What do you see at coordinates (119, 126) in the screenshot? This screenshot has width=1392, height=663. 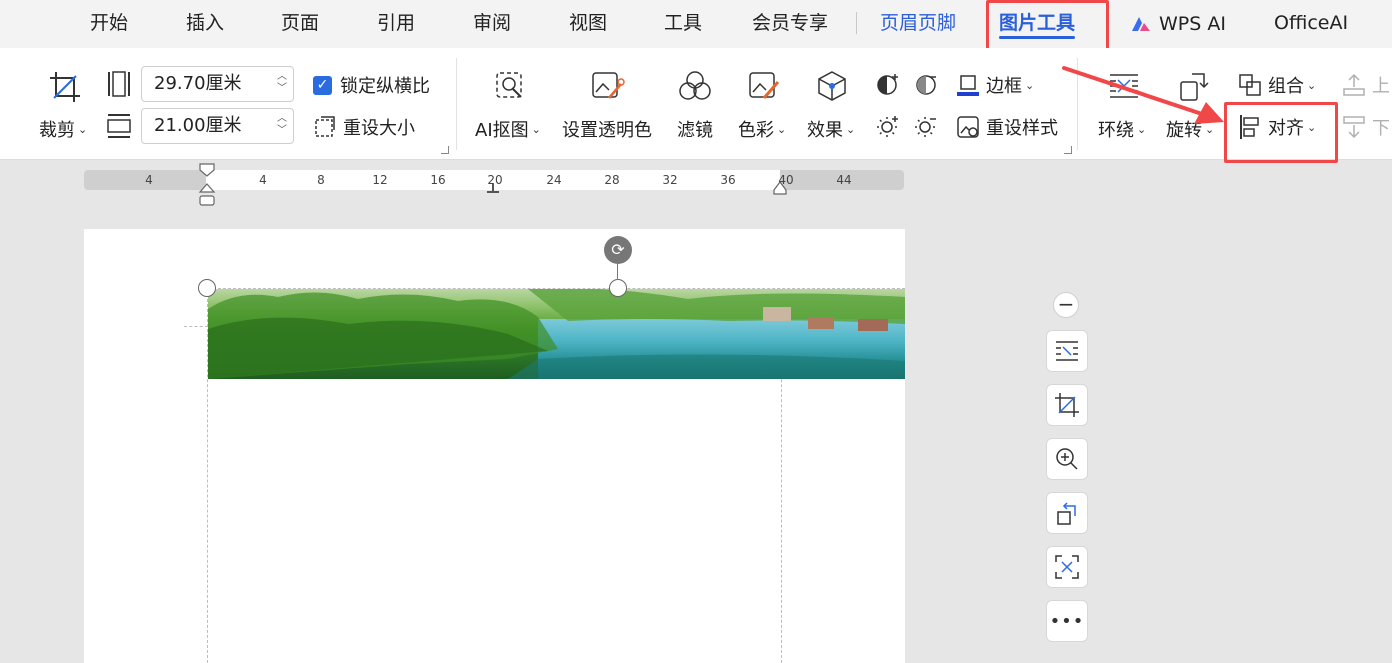 I see `height-icon` at bounding box center [119, 126].